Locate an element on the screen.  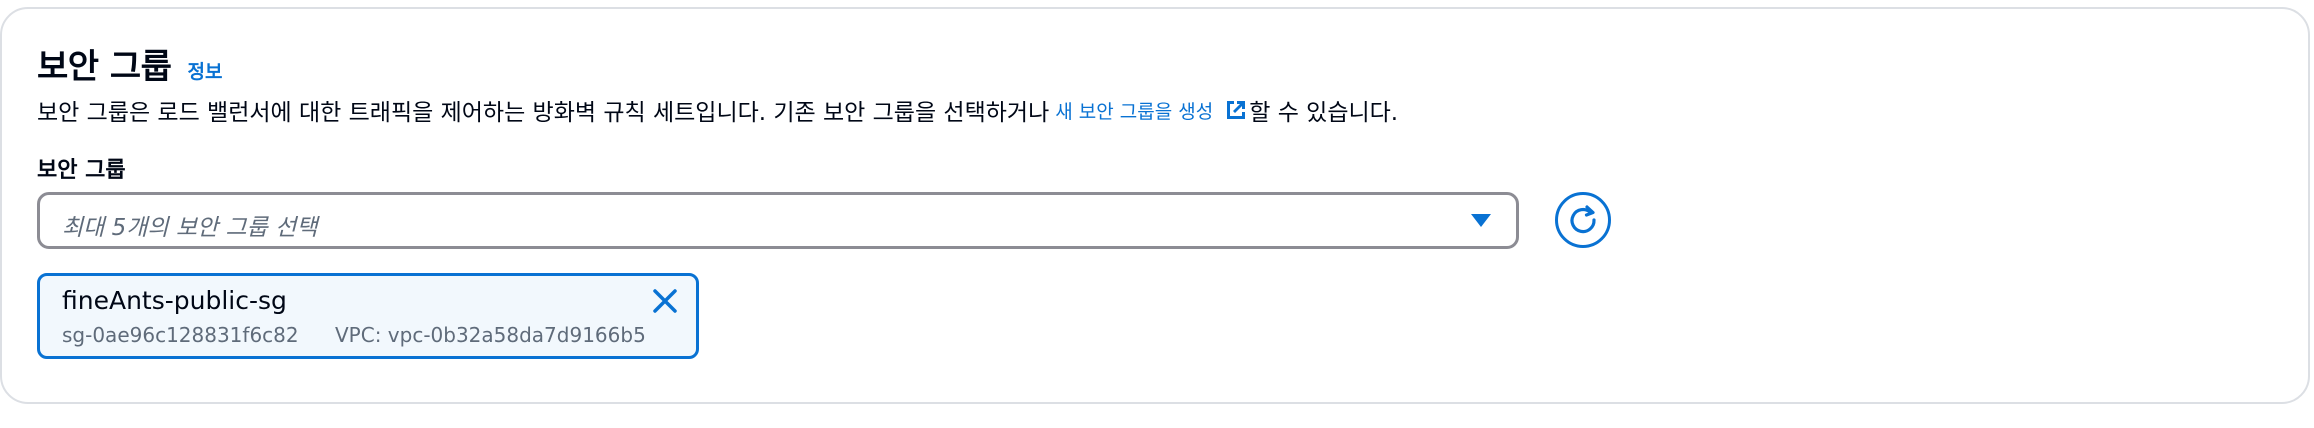
security-group-name: fineAnts-public-sg is located at coordinates (174, 300).